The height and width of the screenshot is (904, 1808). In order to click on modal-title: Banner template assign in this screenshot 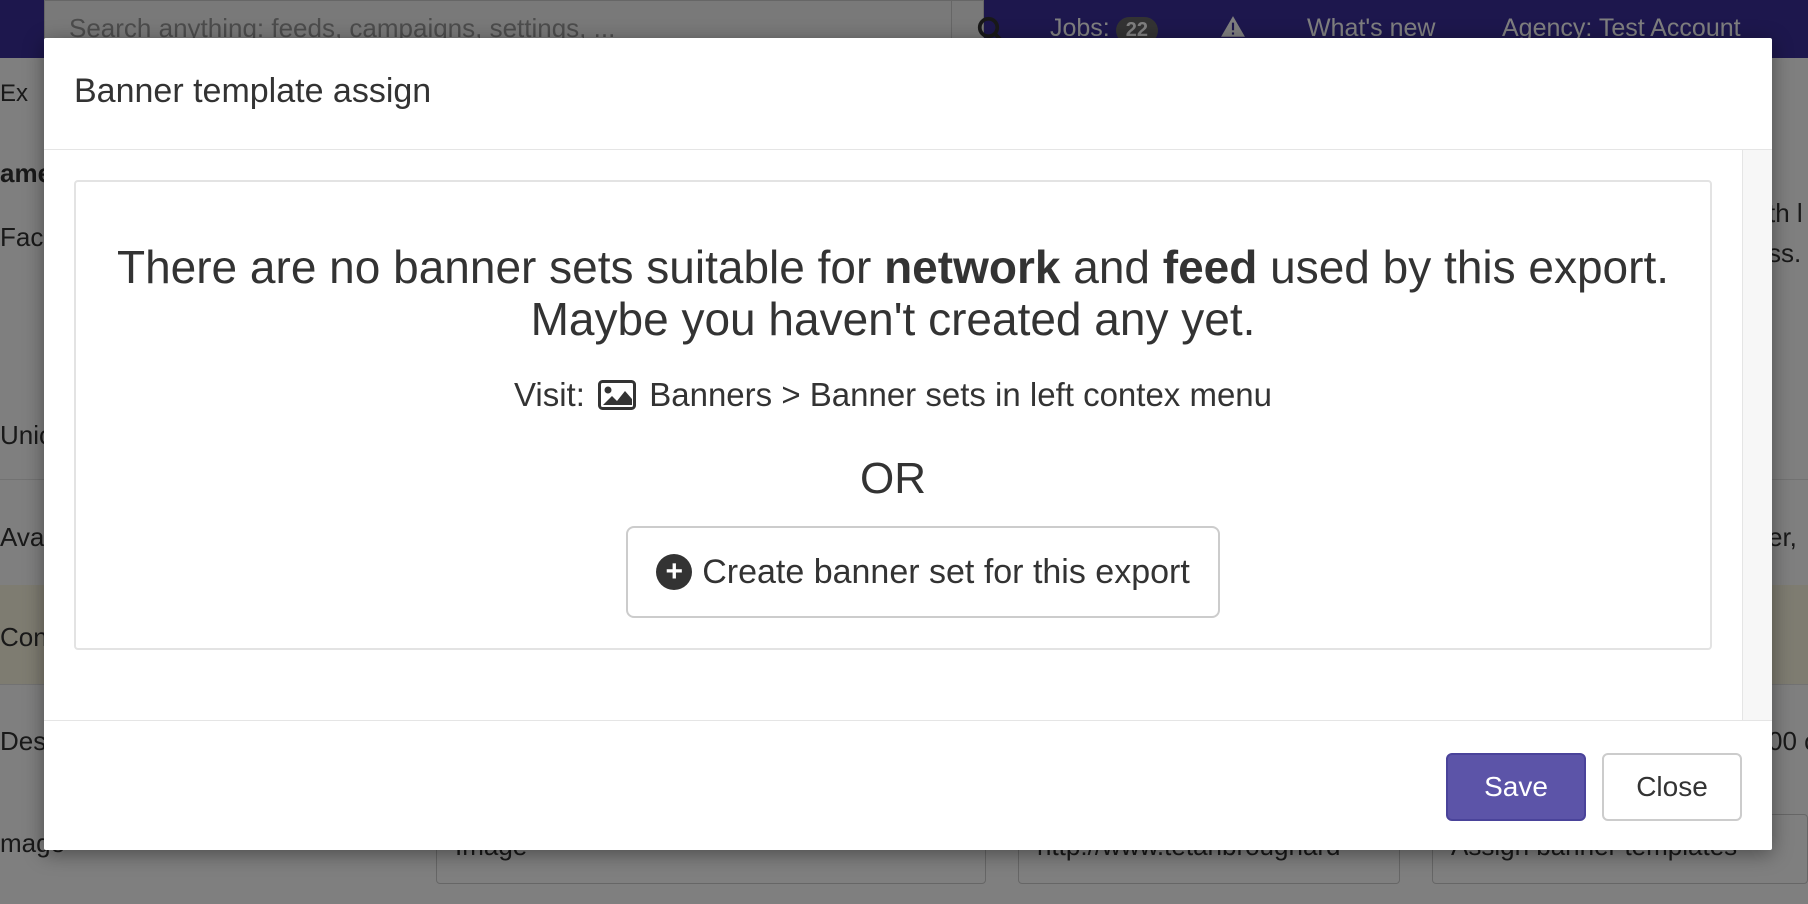, I will do `click(253, 91)`.